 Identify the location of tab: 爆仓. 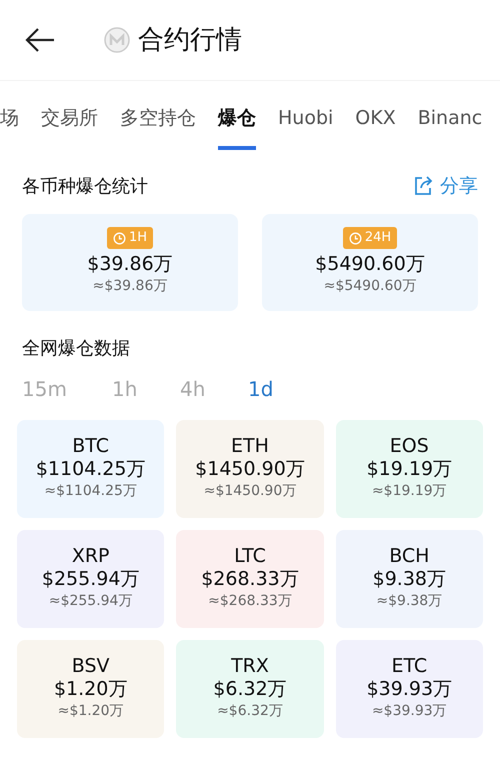
(237, 125).